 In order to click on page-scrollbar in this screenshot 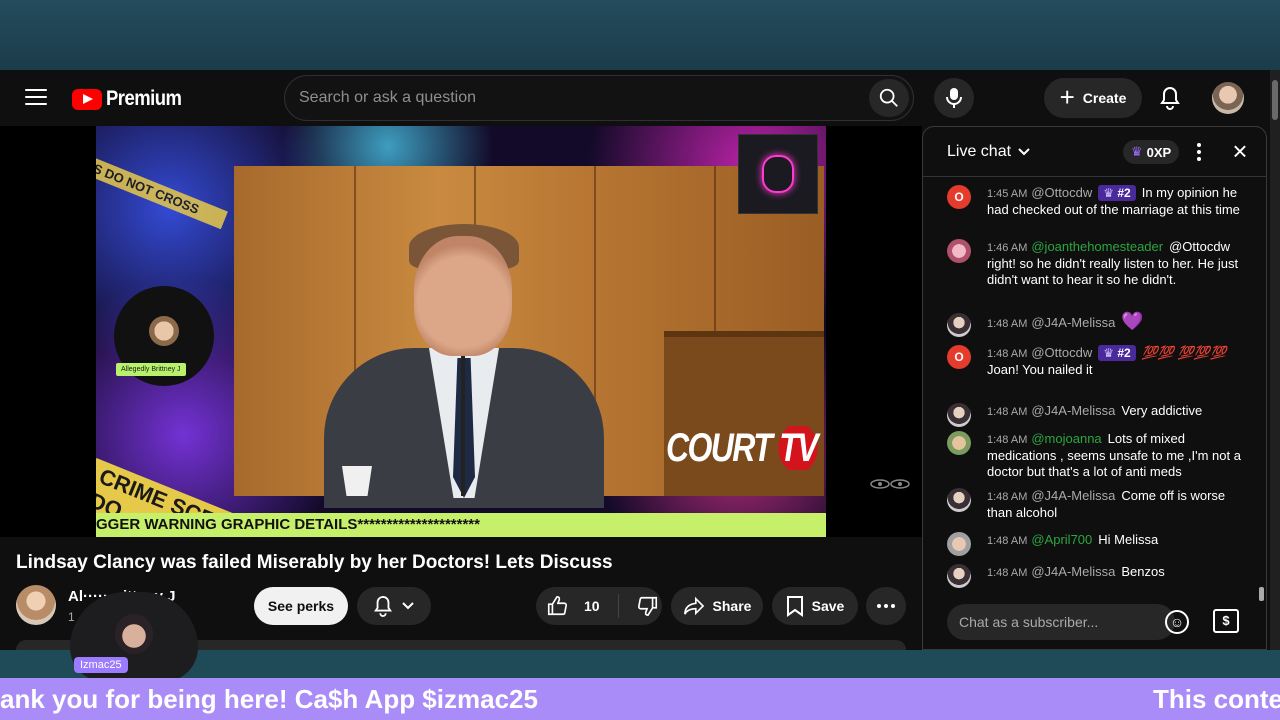, I will do `click(1275, 360)`.